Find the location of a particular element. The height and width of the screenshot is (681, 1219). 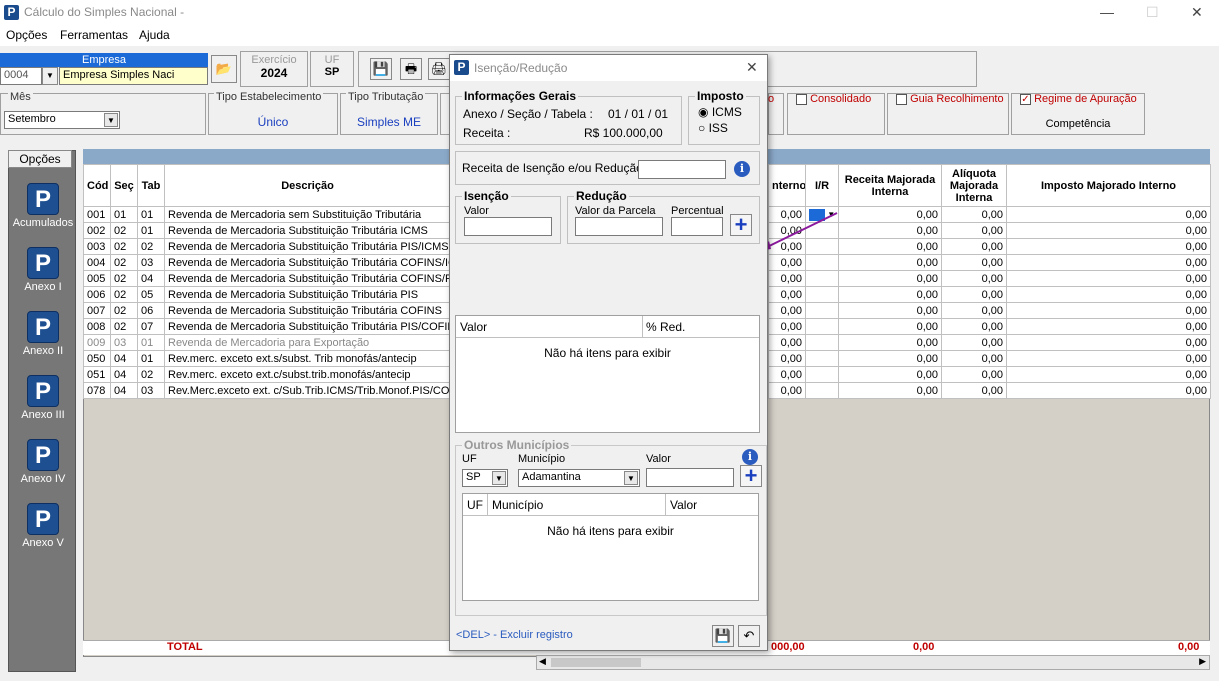

sidebar-item-anexo-1: P Anexo I is located at coordinates (43, 270).